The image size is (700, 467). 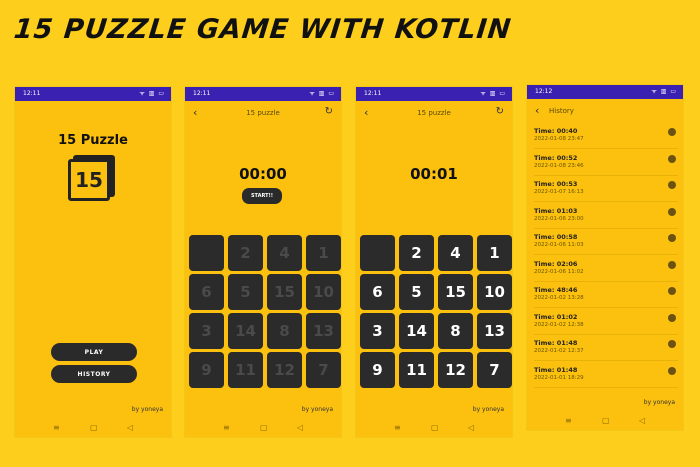 What do you see at coordinates (556, 369) in the screenshot?
I see `entry-time: Time: 01:48` at bounding box center [556, 369].